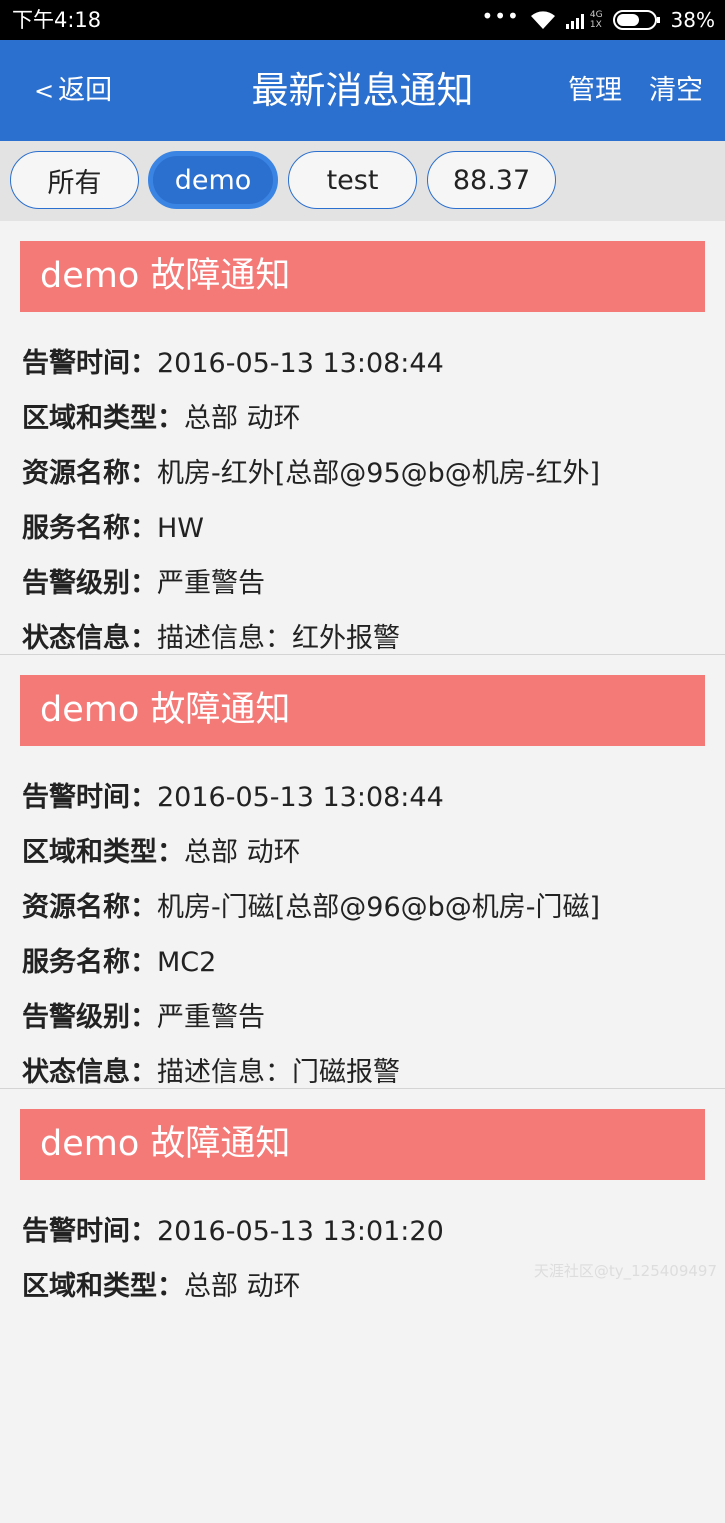 This screenshot has height=1523, width=725. Describe the element at coordinates (119, 962) in the screenshot. I see `field-service-name: 服务名称：MC2` at that location.